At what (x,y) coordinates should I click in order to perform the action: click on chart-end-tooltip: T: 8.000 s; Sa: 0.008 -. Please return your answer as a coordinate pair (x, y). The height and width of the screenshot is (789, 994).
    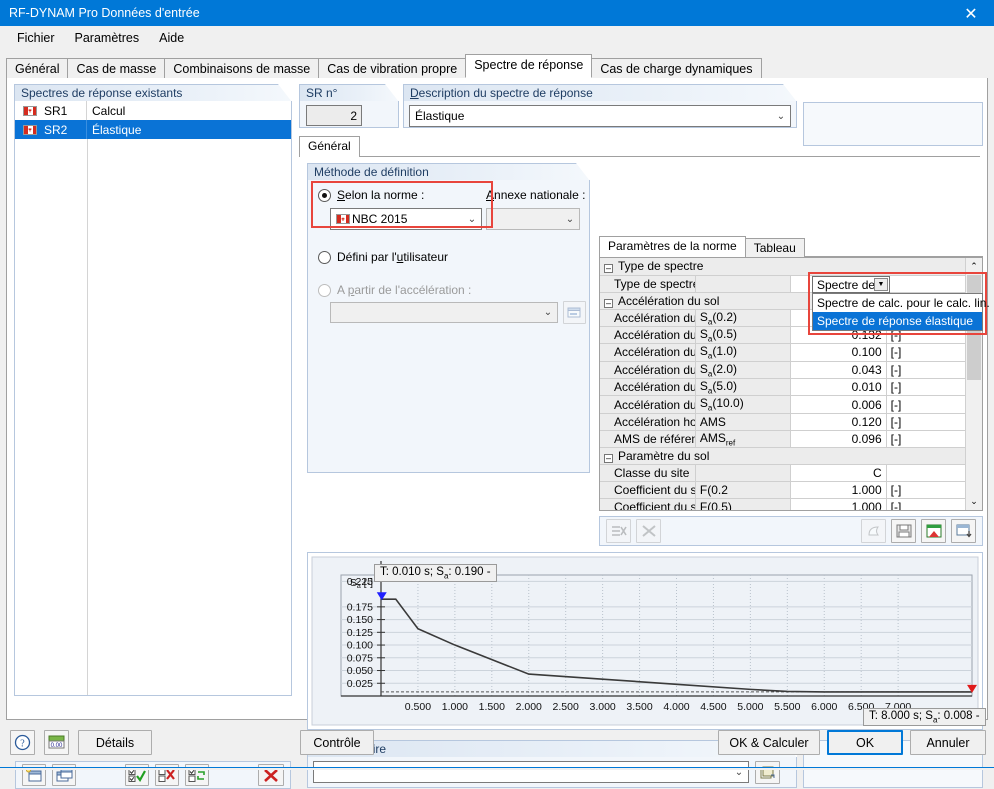
    Looking at the image, I should click on (924, 717).